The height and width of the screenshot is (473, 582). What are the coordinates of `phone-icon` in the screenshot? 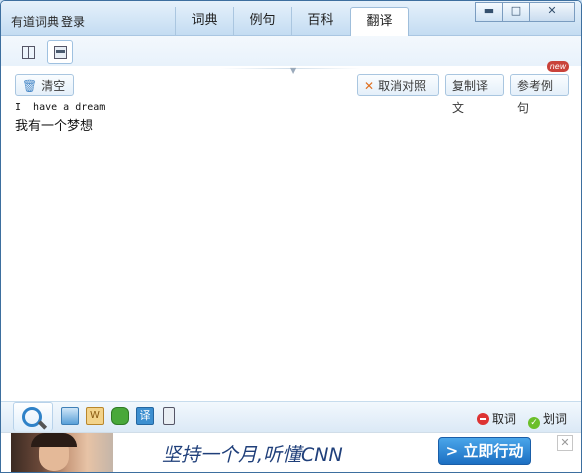 It's located at (169, 416).